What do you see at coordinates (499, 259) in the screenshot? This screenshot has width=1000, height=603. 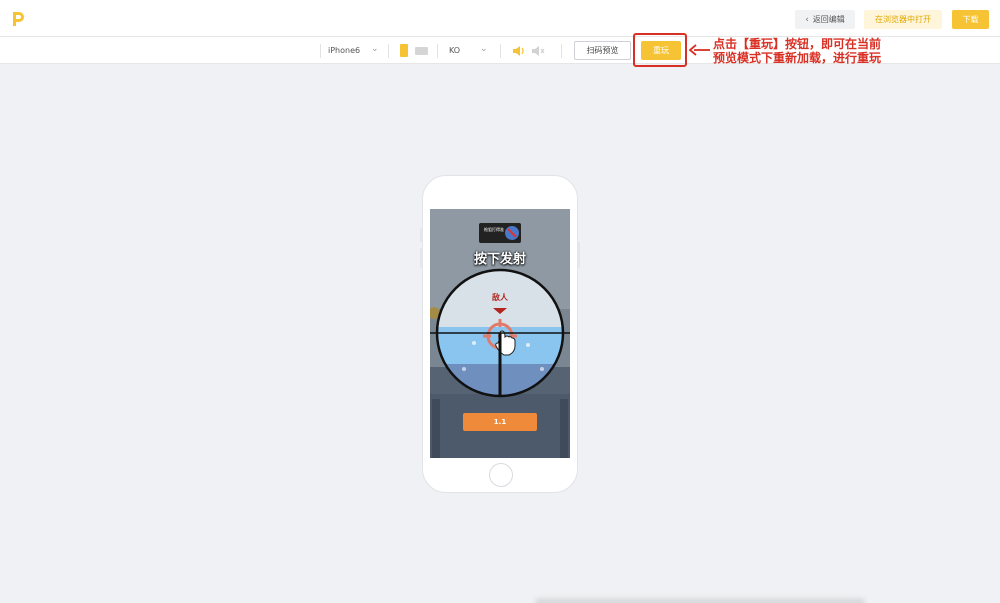 I see `game-title: 按下发射` at bounding box center [499, 259].